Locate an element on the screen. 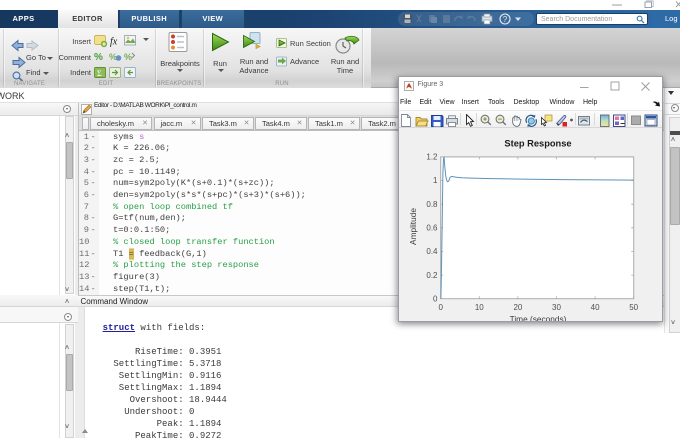  svg-text: 30 is located at coordinates (556, 307).